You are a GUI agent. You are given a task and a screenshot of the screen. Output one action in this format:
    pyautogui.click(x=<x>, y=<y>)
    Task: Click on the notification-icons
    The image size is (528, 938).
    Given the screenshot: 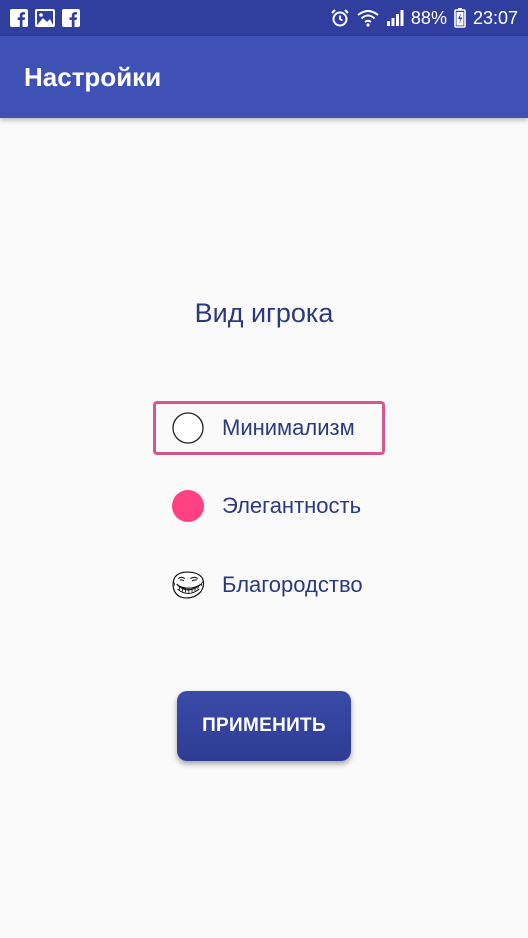 What is the action you would take?
    pyautogui.click(x=45, y=18)
    